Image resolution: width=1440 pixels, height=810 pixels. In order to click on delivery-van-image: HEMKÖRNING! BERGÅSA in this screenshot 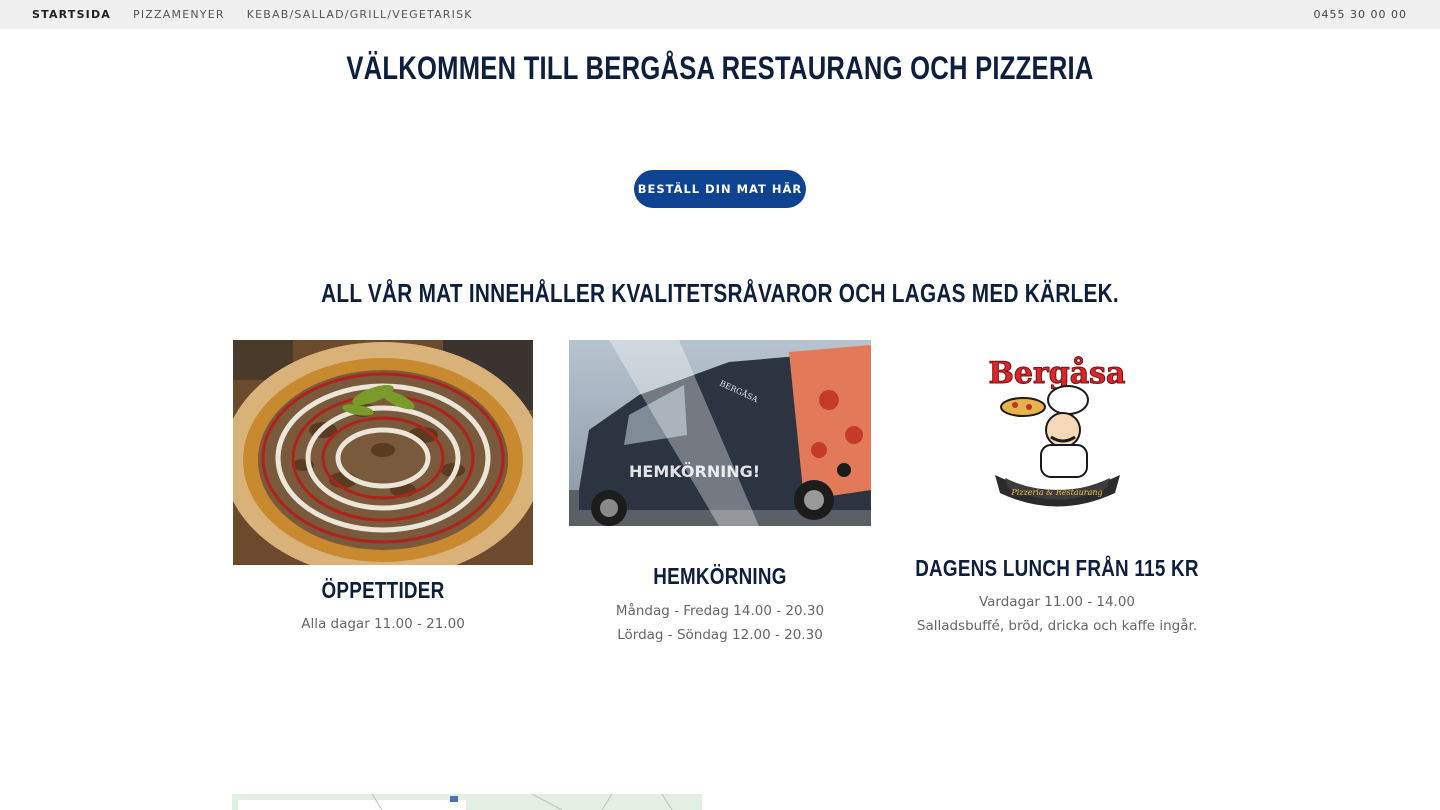, I will do `click(720, 433)`.